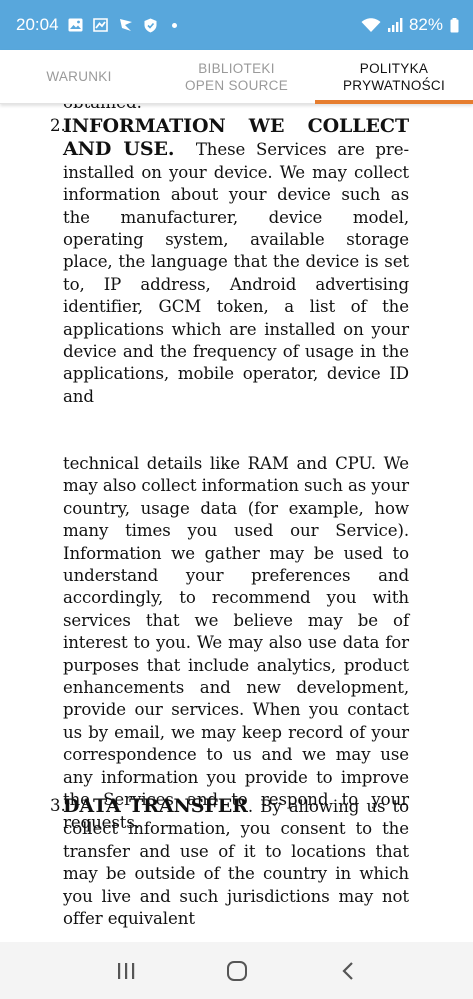 Image resolution: width=473 pixels, height=999 pixels. I want to click on cut-off-text: obtained., so click(102, 109).